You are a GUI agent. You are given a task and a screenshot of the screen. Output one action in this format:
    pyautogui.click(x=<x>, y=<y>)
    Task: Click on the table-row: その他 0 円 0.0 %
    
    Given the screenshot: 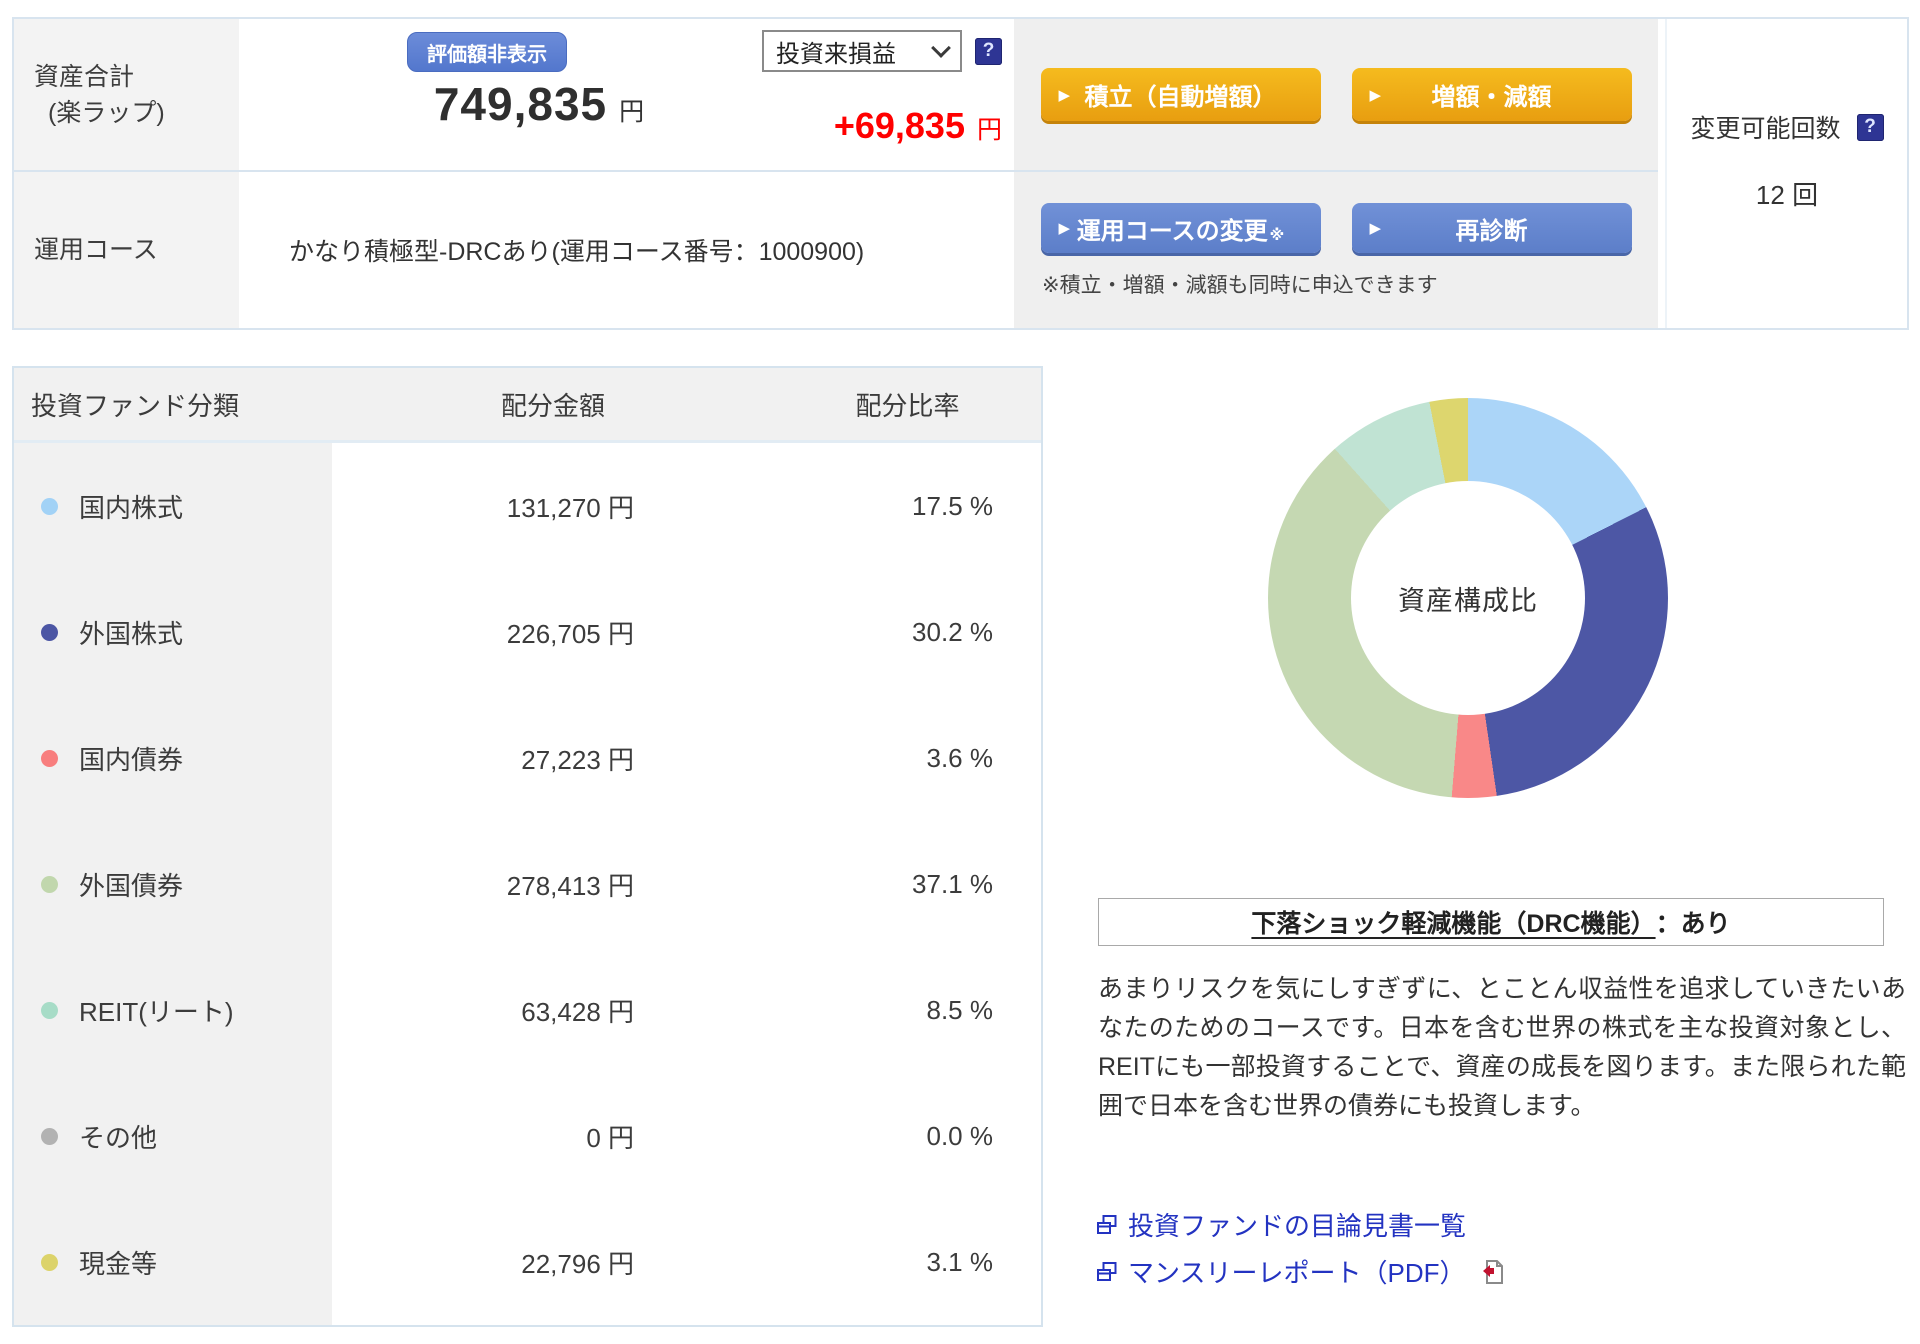 What is the action you would take?
    pyautogui.click(x=527, y=1136)
    